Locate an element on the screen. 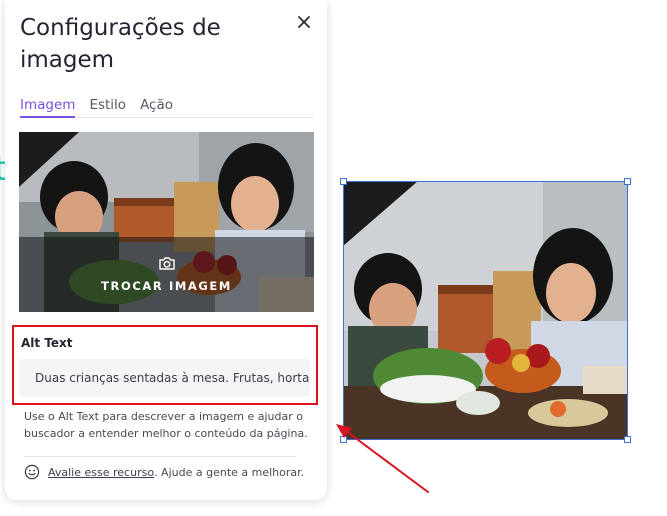 Image resolution: width=667 pixels, height=516 pixels. tab-imagem: Imagem is located at coordinates (48, 106).